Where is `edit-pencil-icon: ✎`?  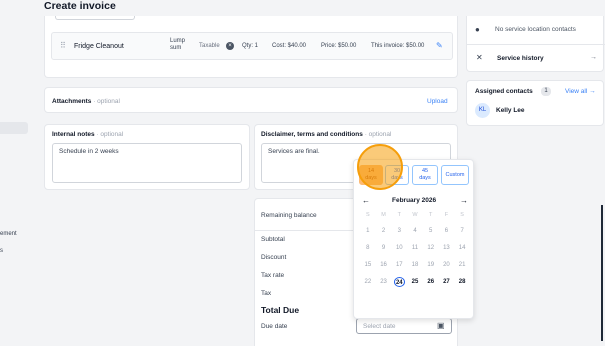
edit-pencil-icon: ✎ is located at coordinates (439, 45).